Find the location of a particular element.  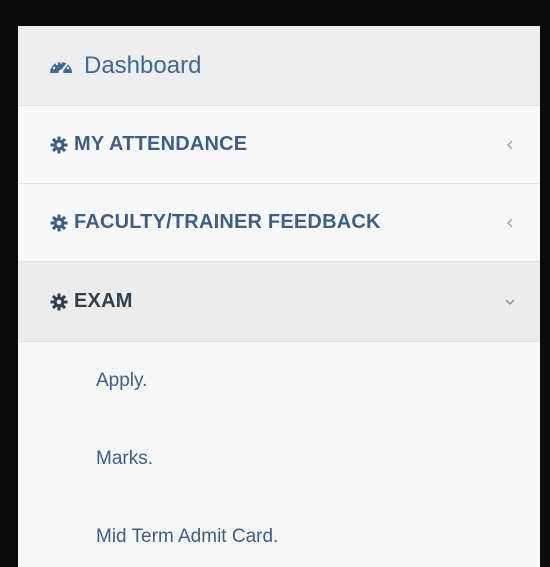

sidebar-item-label: MY ATTENDANCE is located at coordinates (161, 144).